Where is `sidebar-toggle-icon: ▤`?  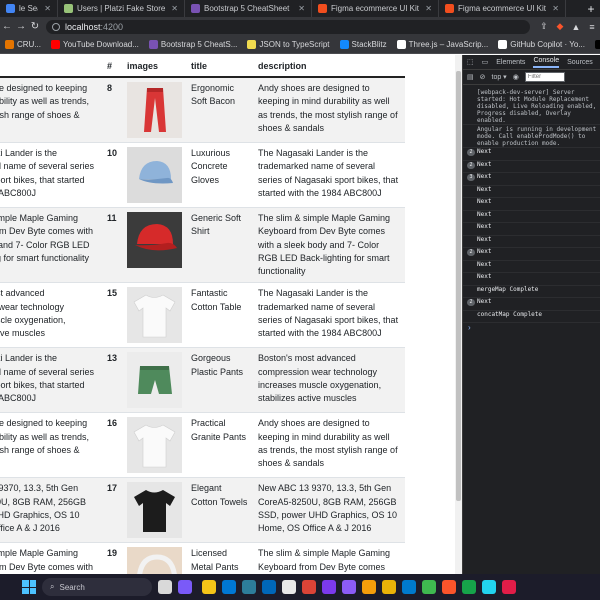 sidebar-toggle-icon: ▤ is located at coordinates (470, 77).